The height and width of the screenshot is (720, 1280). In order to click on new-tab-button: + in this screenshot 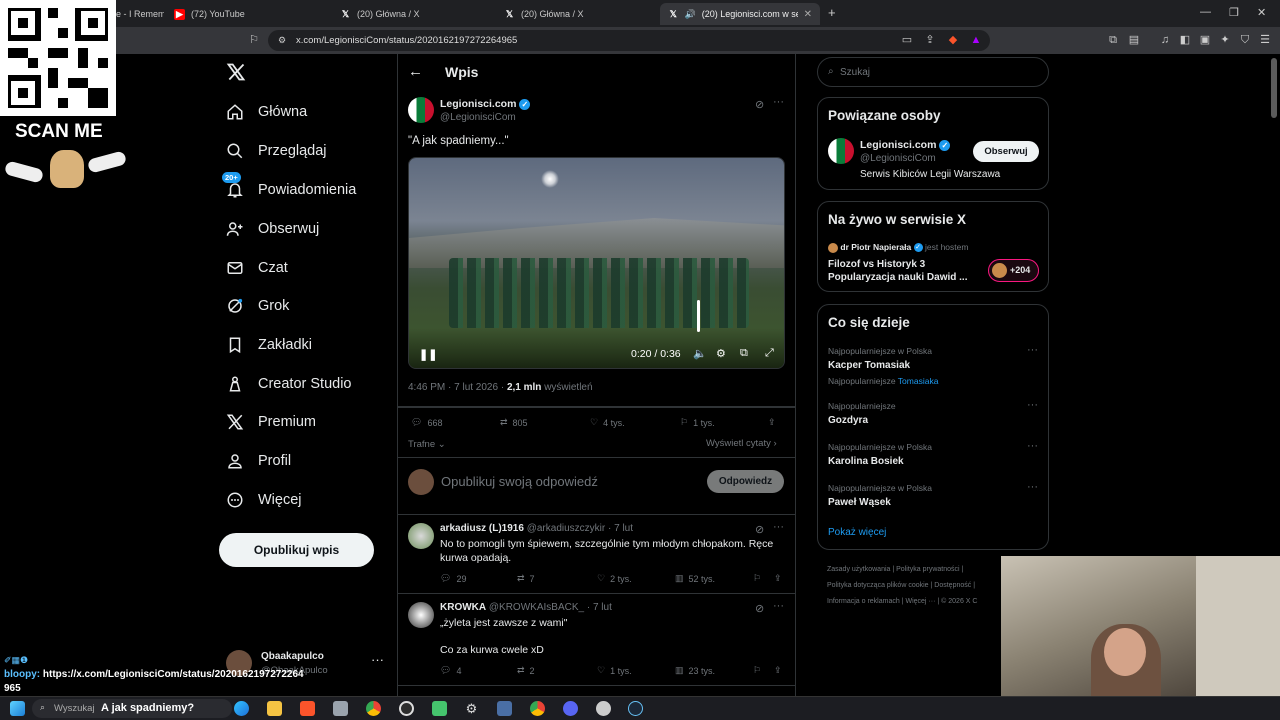, I will do `click(832, 12)`.